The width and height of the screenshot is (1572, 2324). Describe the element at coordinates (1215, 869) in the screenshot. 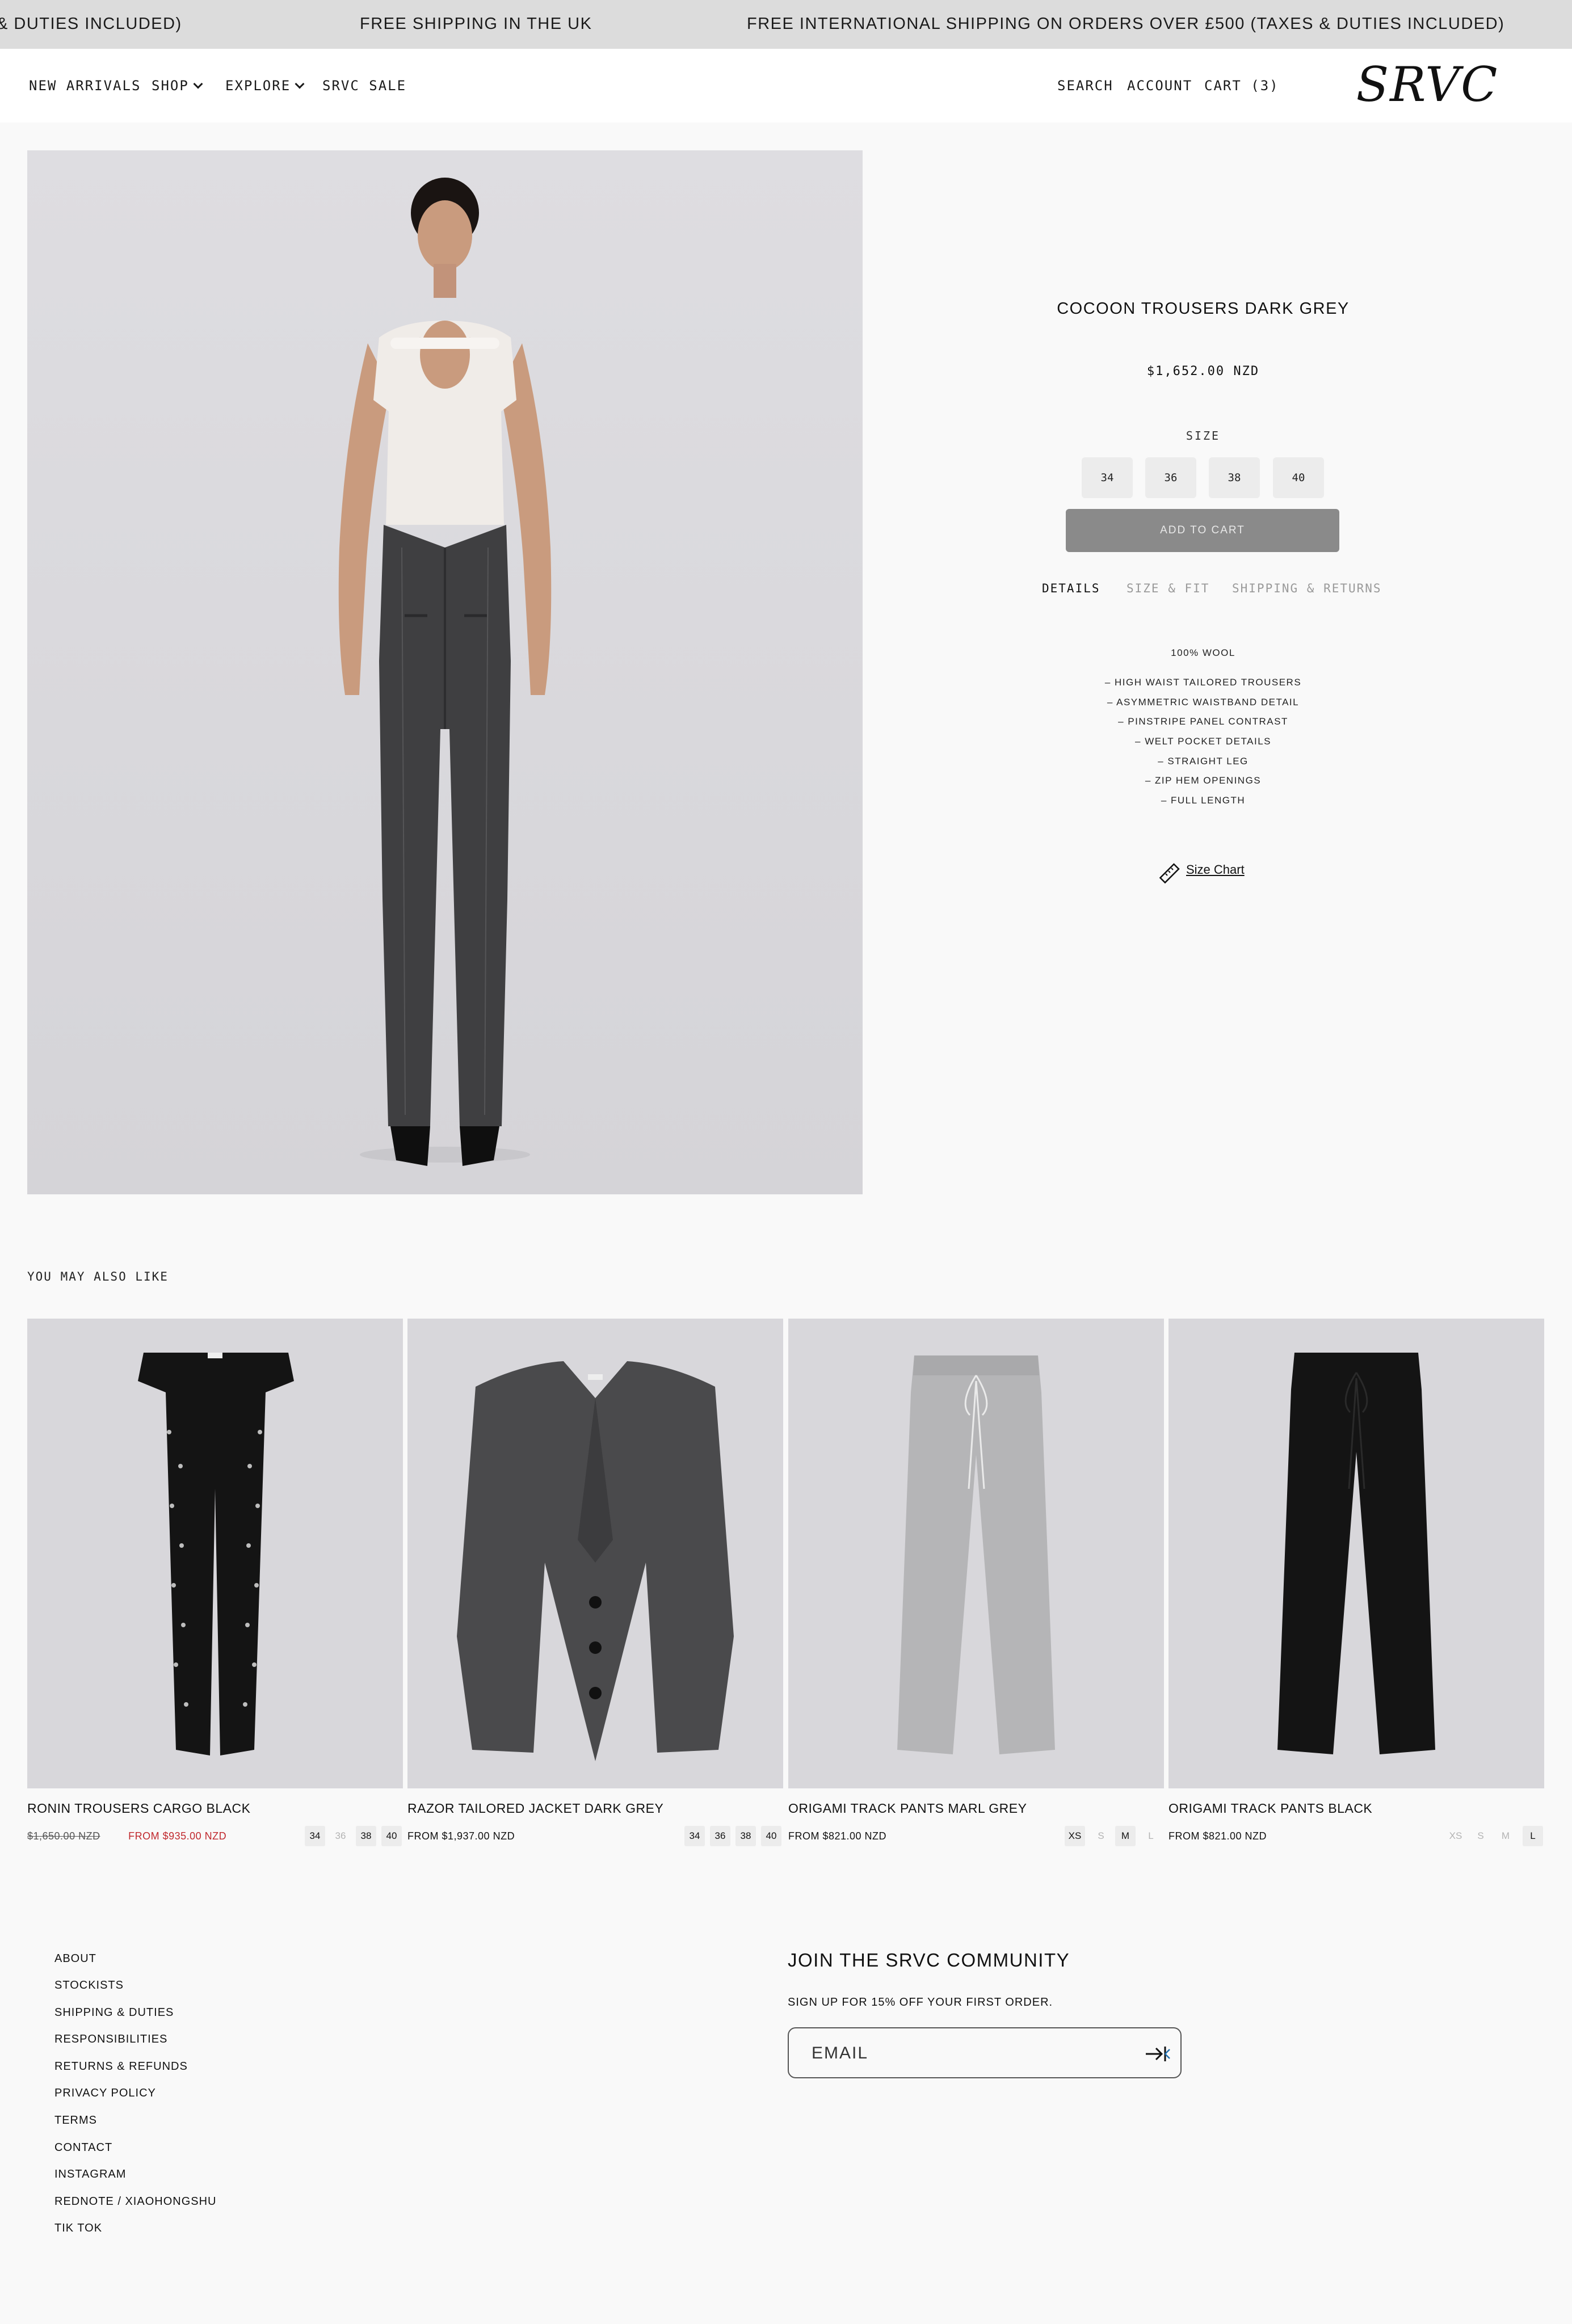

I see `size-chart-link: Size Chart` at that location.